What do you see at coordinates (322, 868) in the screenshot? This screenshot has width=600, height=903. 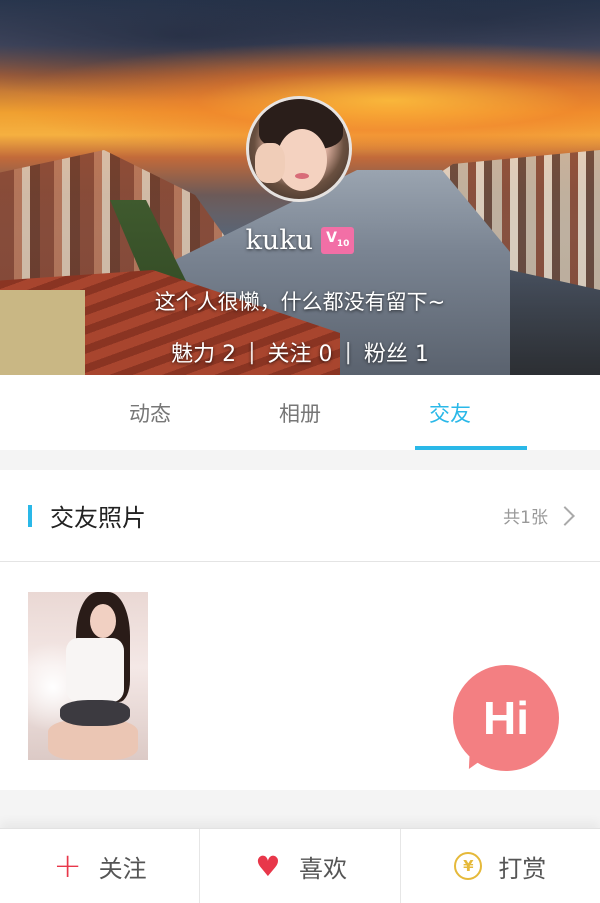 I see `like-label: 喜欢` at bounding box center [322, 868].